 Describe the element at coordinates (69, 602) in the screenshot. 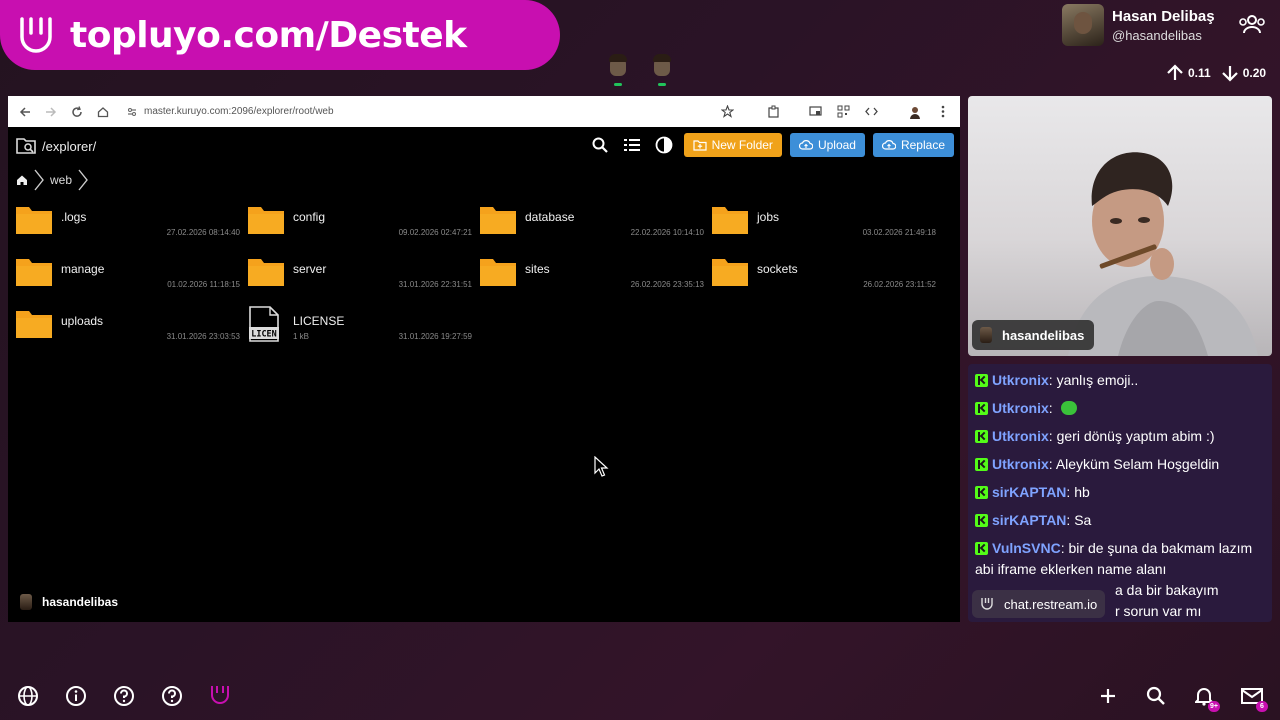

I see `stream-user-label: hasandelibas` at that location.